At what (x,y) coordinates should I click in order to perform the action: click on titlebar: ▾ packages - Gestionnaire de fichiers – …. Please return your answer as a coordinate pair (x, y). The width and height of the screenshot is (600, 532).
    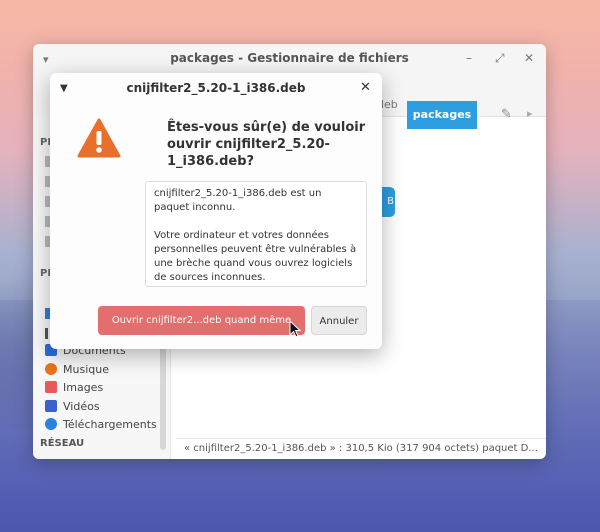
    Looking at the image, I should click on (289, 60).